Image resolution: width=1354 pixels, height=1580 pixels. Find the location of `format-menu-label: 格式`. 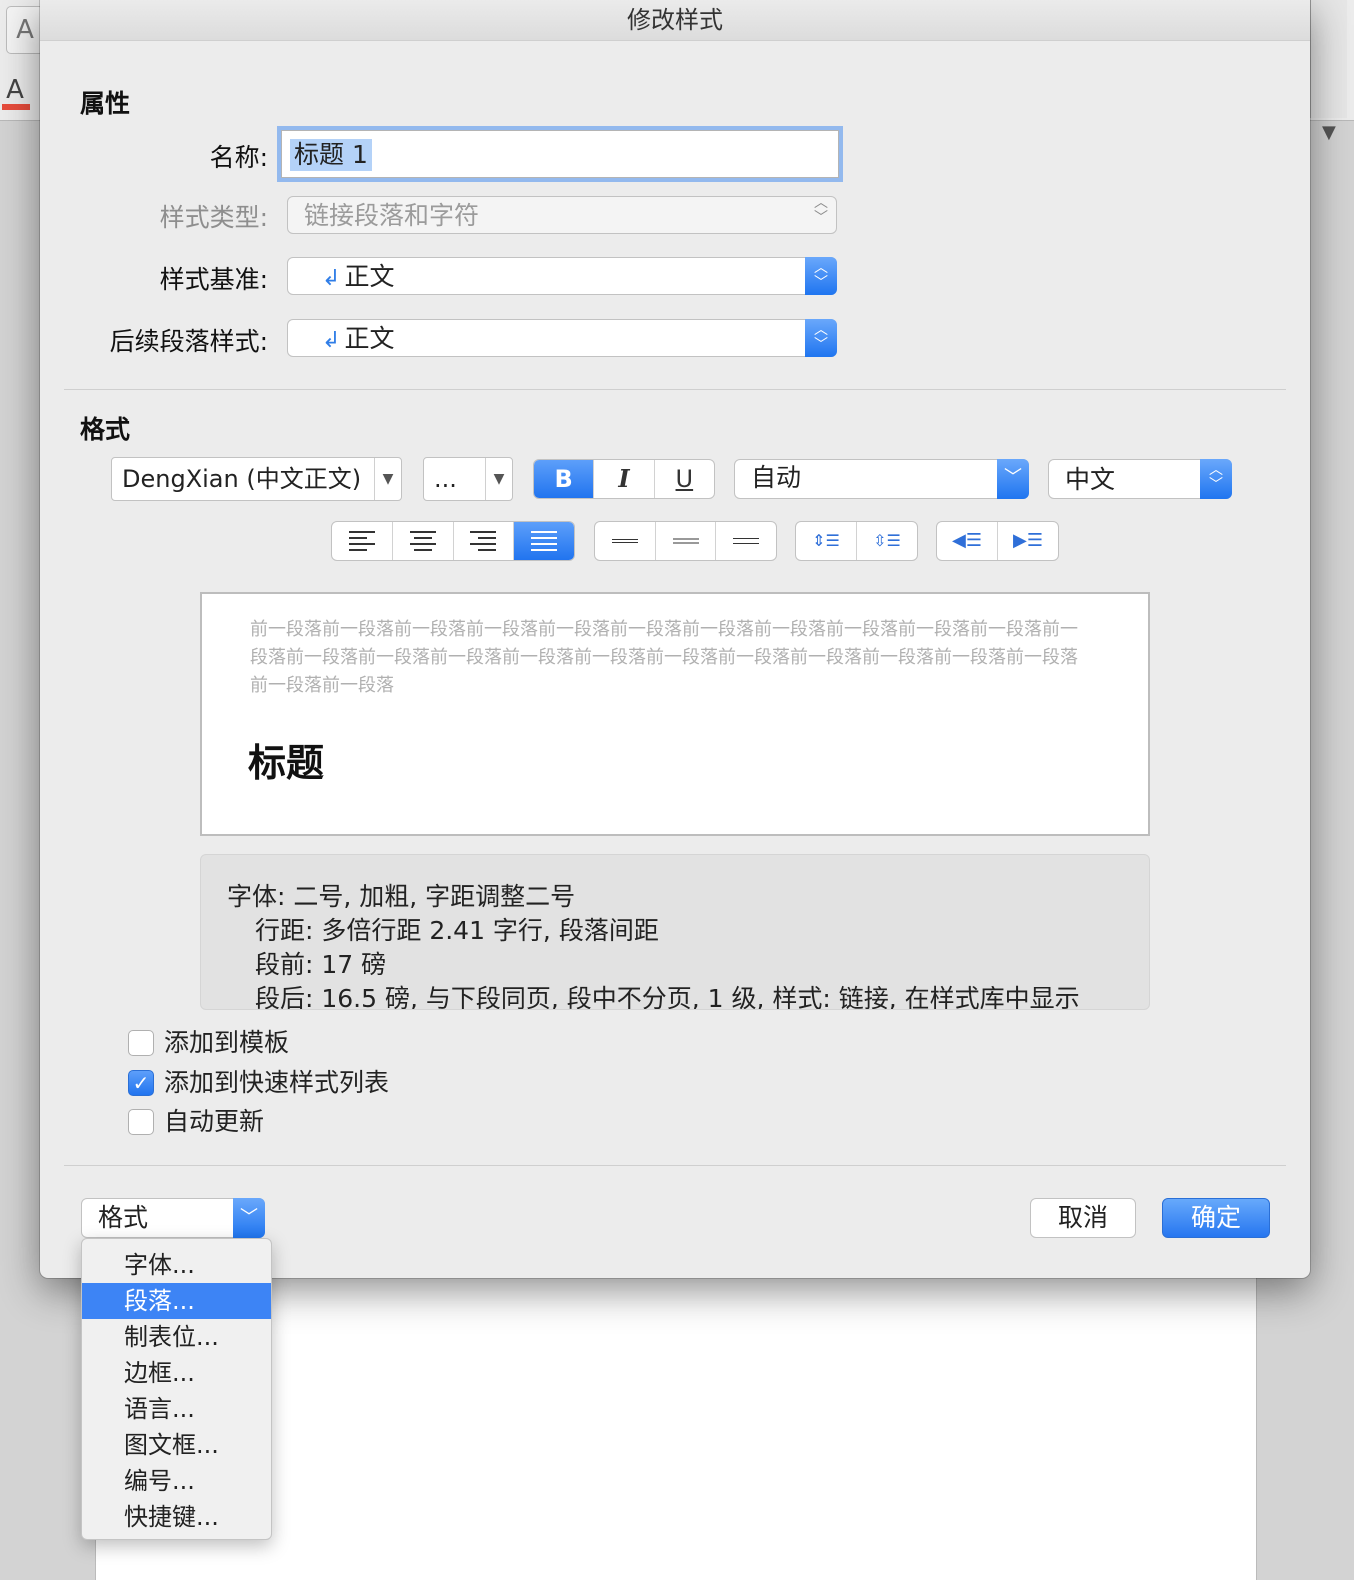

format-menu-label: 格式 is located at coordinates (123, 1217).